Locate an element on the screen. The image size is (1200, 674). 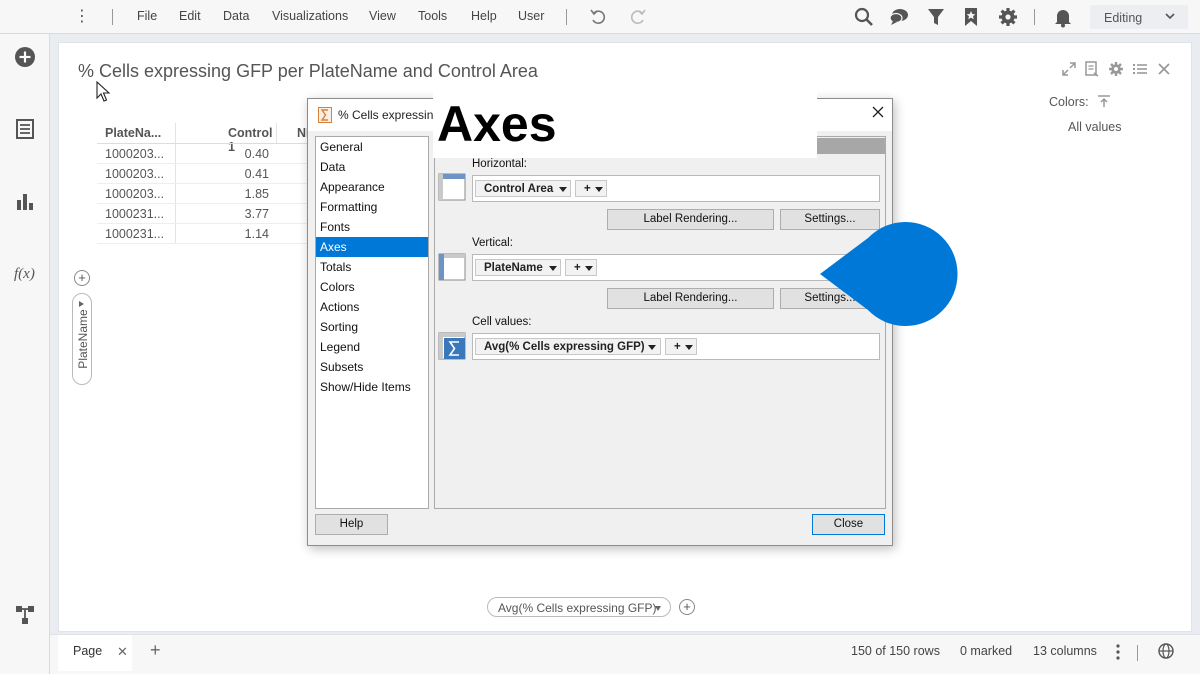
add-row-axis-button: + is located at coordinates (82, 278).